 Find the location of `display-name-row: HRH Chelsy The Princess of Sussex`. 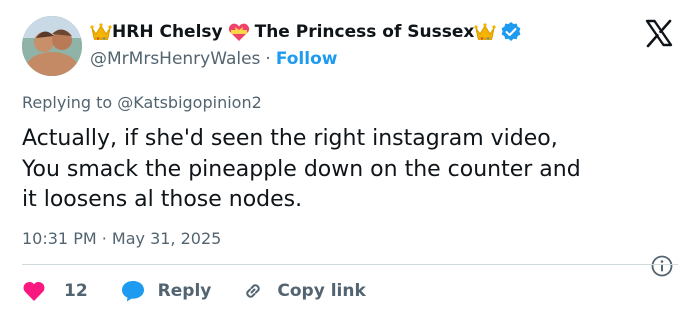

display-name-row: HRH Chelsy The Princess of Sussex is located at coordinates (306, 32).